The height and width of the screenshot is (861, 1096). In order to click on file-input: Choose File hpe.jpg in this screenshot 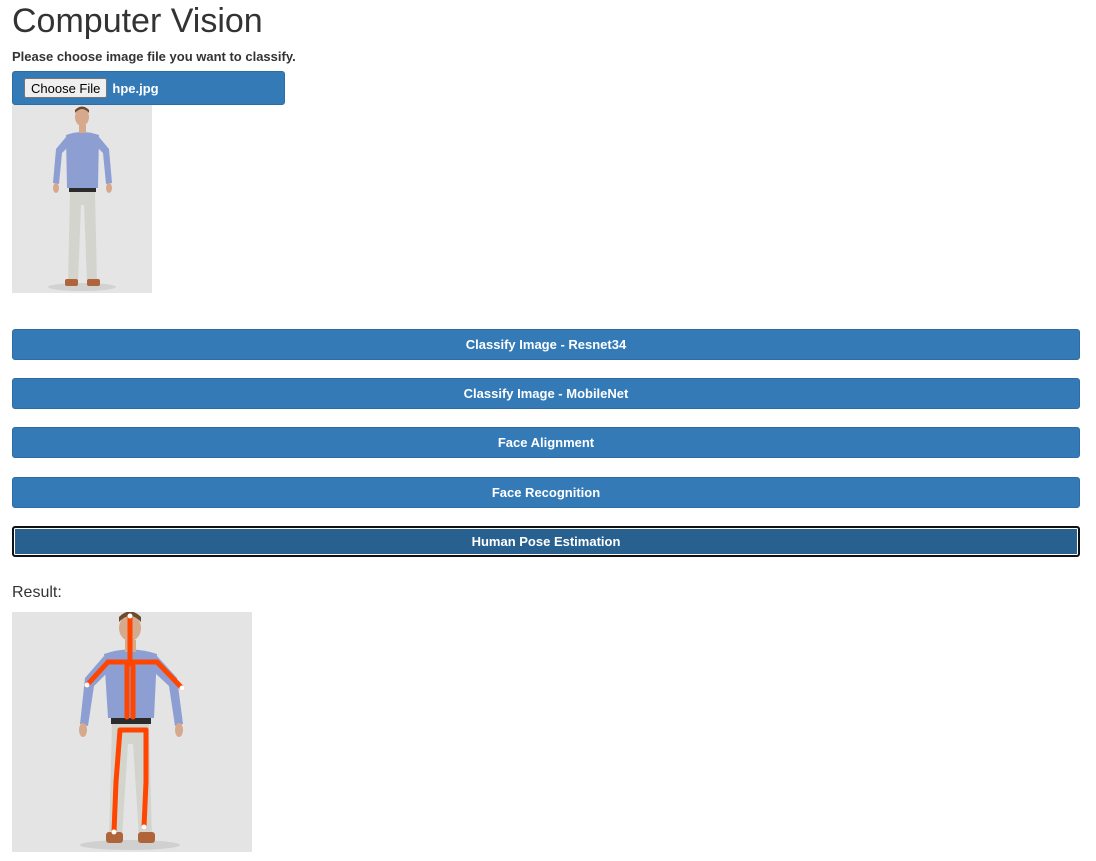, I will do `click(148, 88)`.